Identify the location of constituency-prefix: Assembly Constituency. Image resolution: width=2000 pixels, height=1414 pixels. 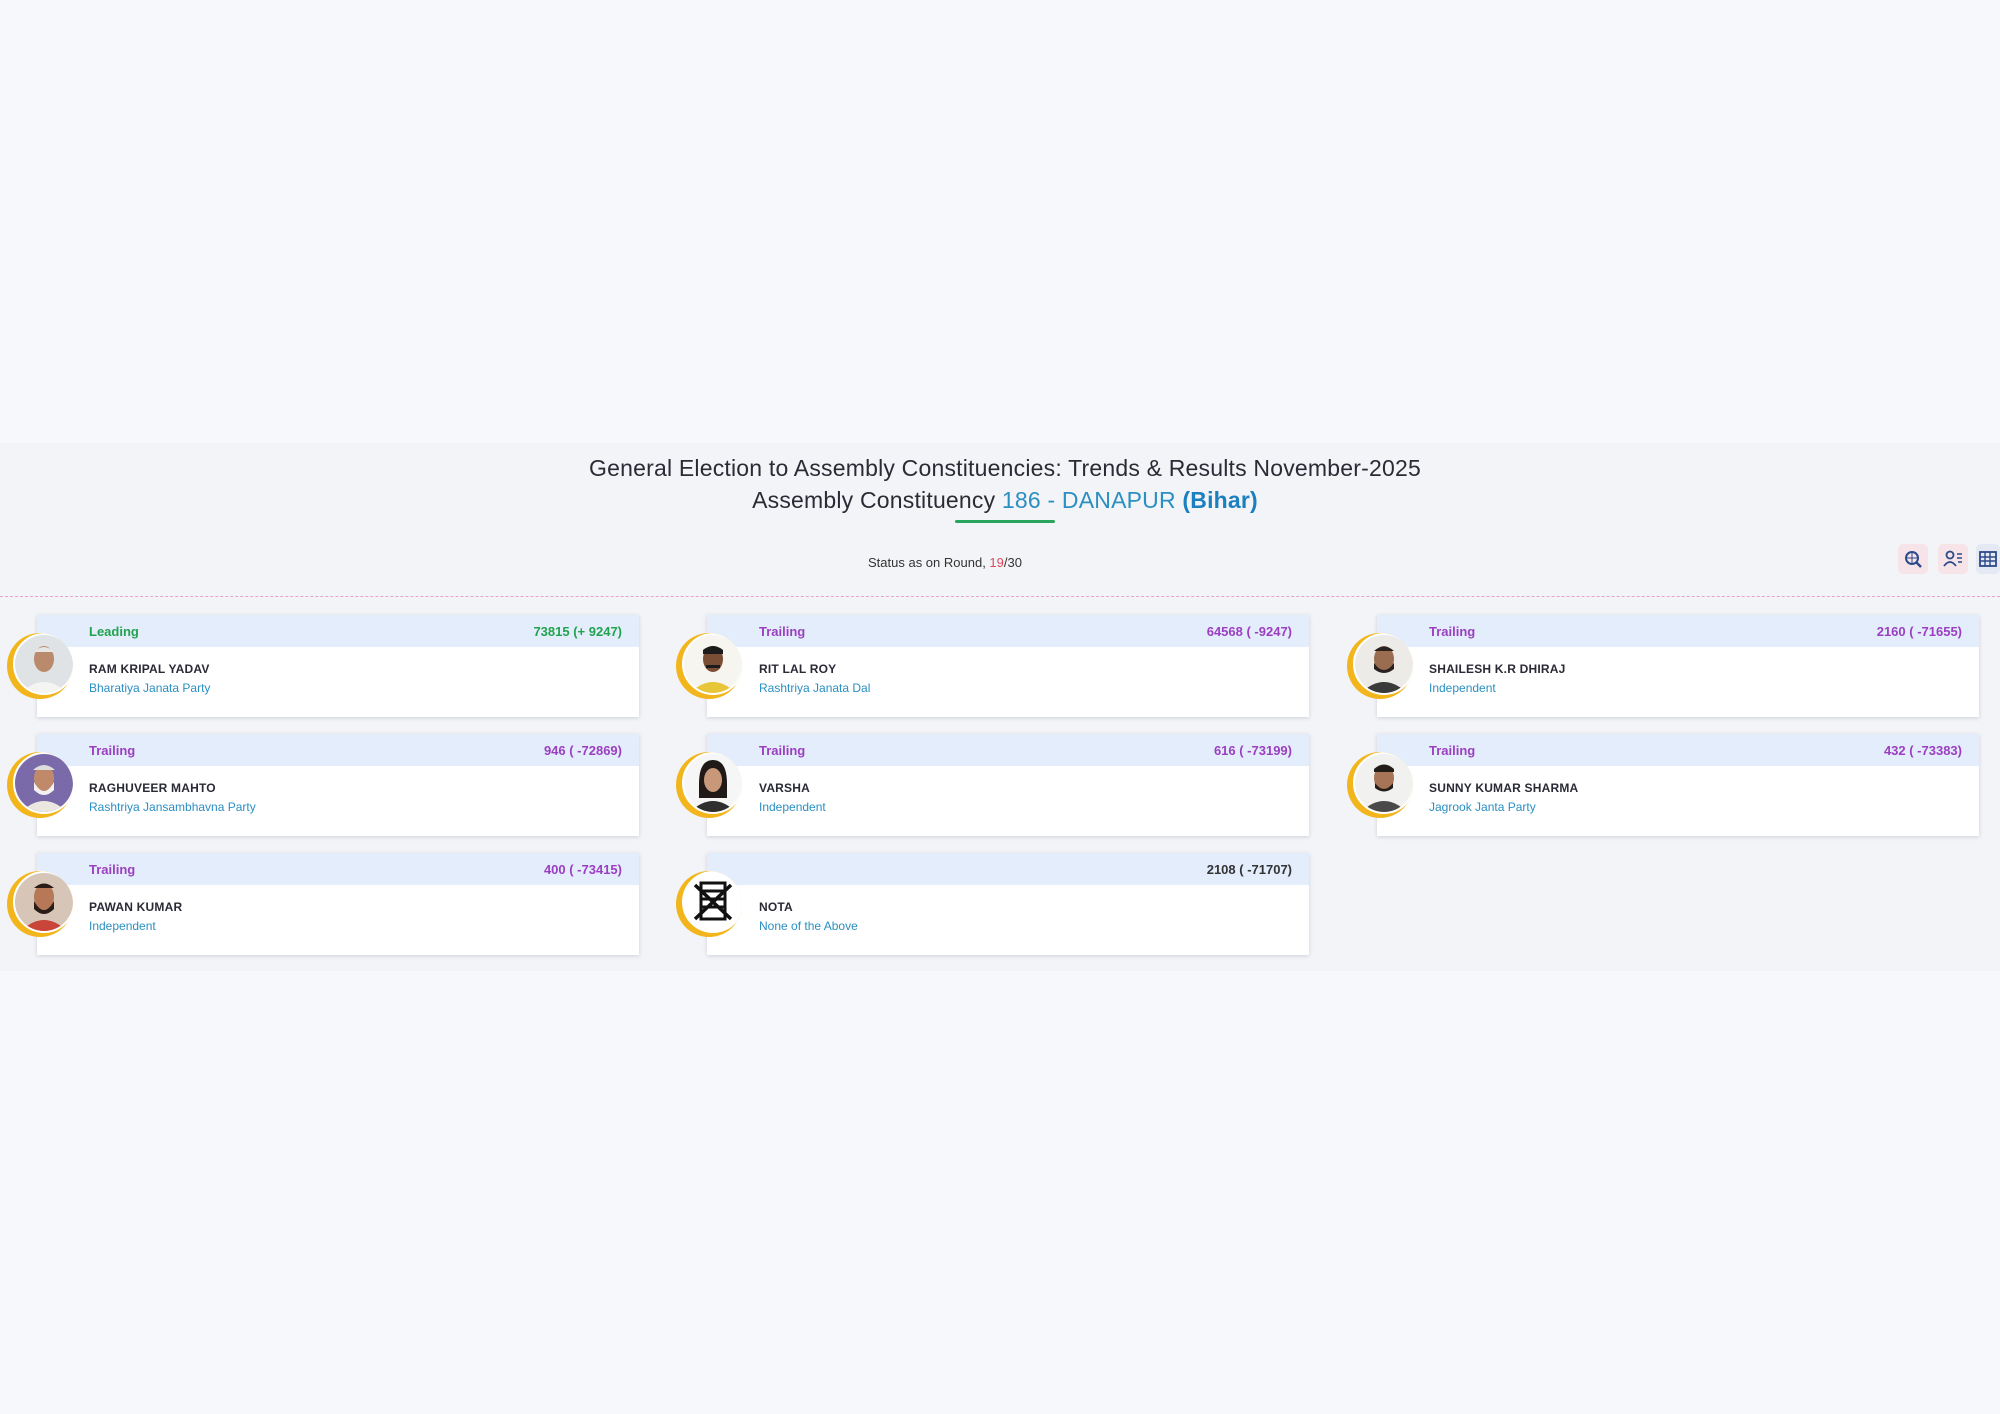
(877, 500).